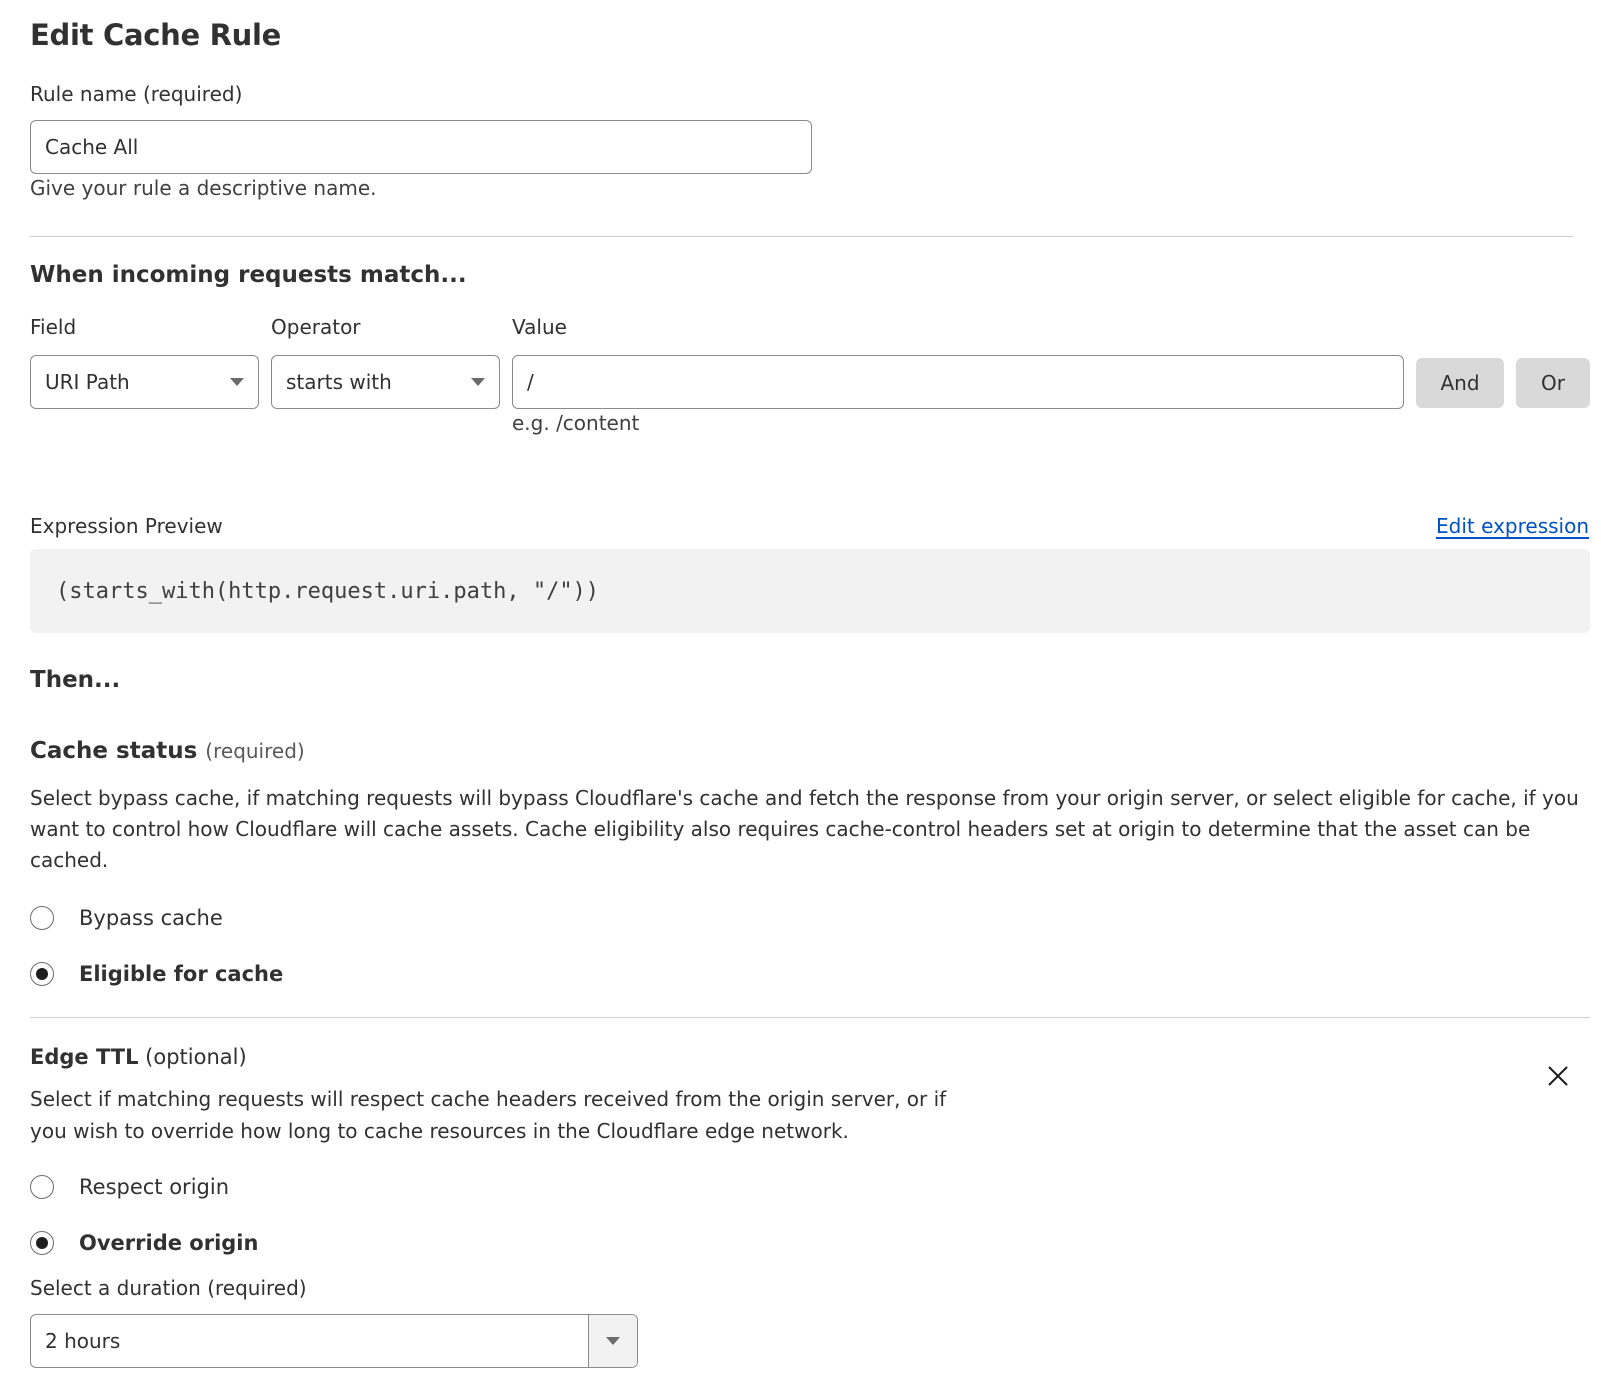 The image size is (1601, 1384). I want to click on cache-status-qualifier: (required), so click(255, 751).